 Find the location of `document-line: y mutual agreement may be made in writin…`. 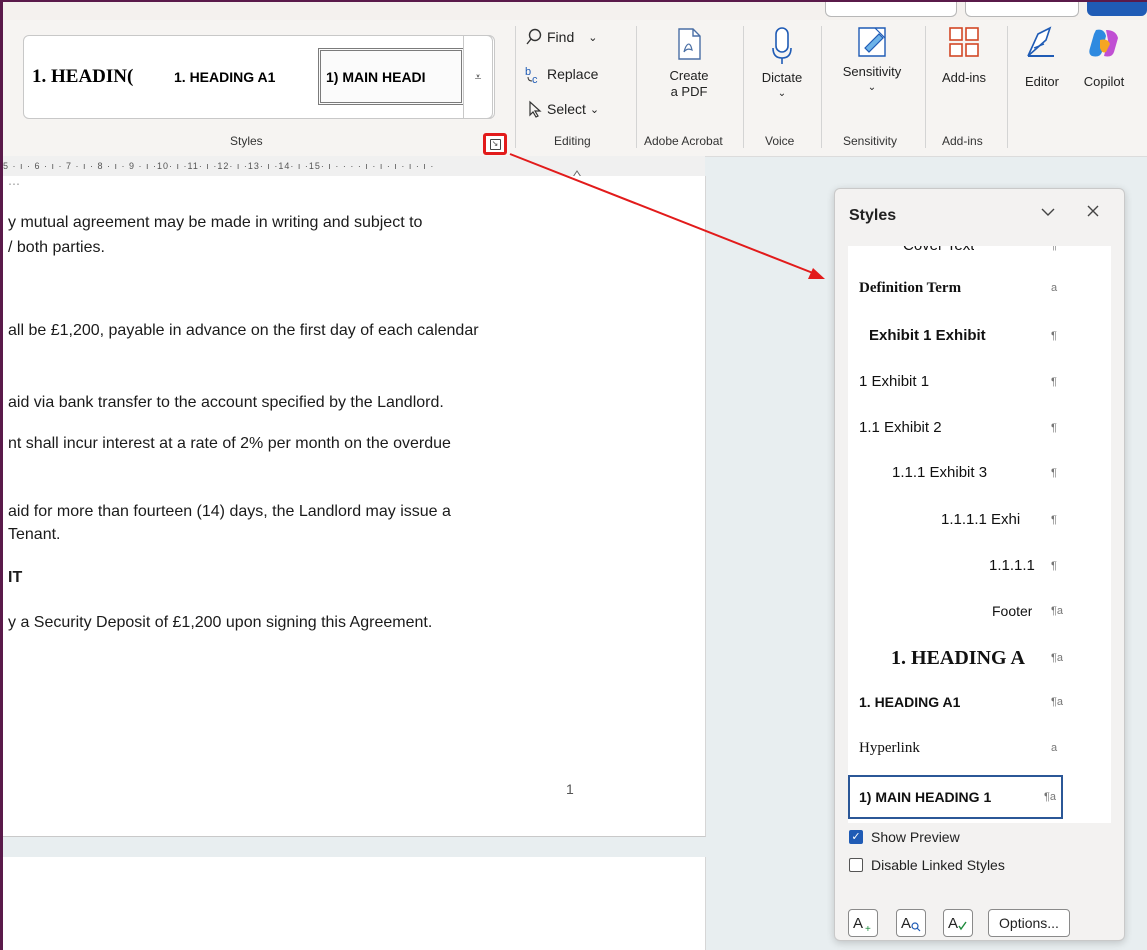

document-line: y mutual agreement may be made in writin… is located at coordinates (215, 222).